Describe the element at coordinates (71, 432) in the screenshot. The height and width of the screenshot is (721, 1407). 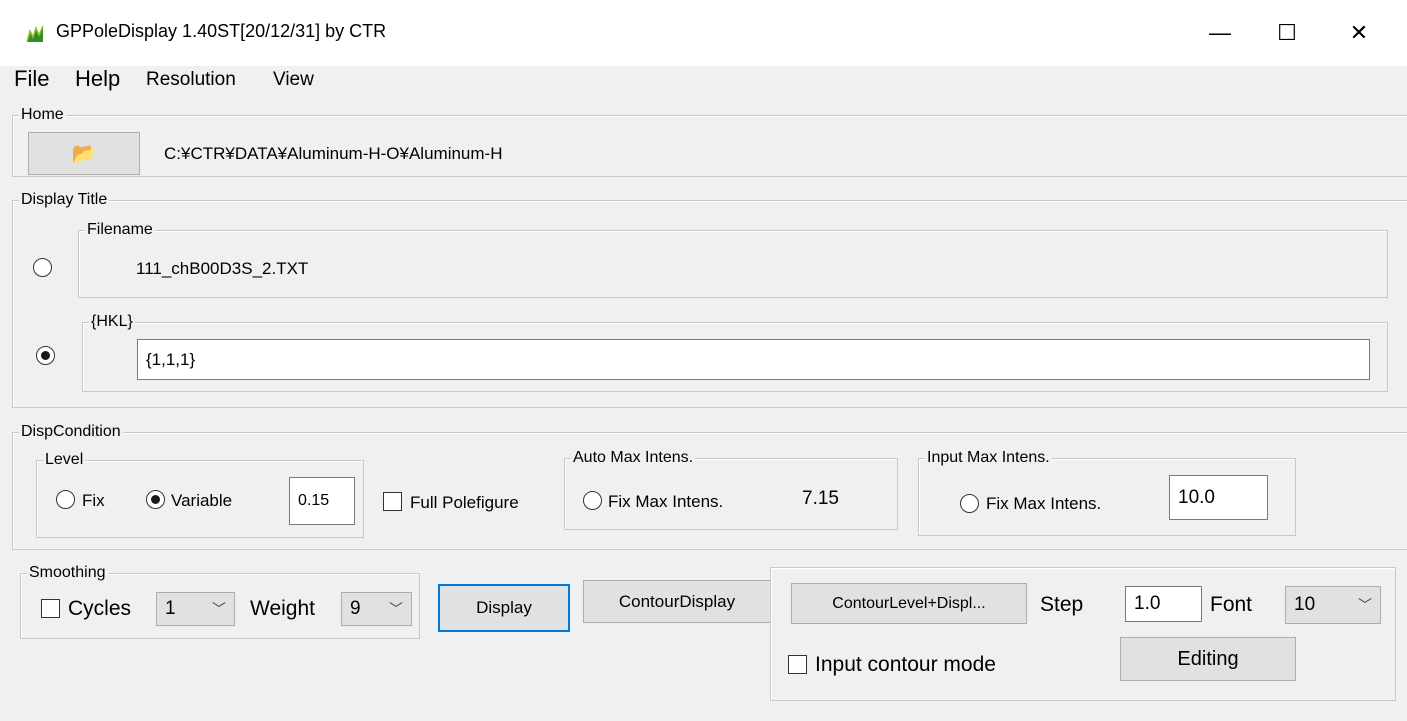
I see `disp-condition-label: DispCondition` at that location.